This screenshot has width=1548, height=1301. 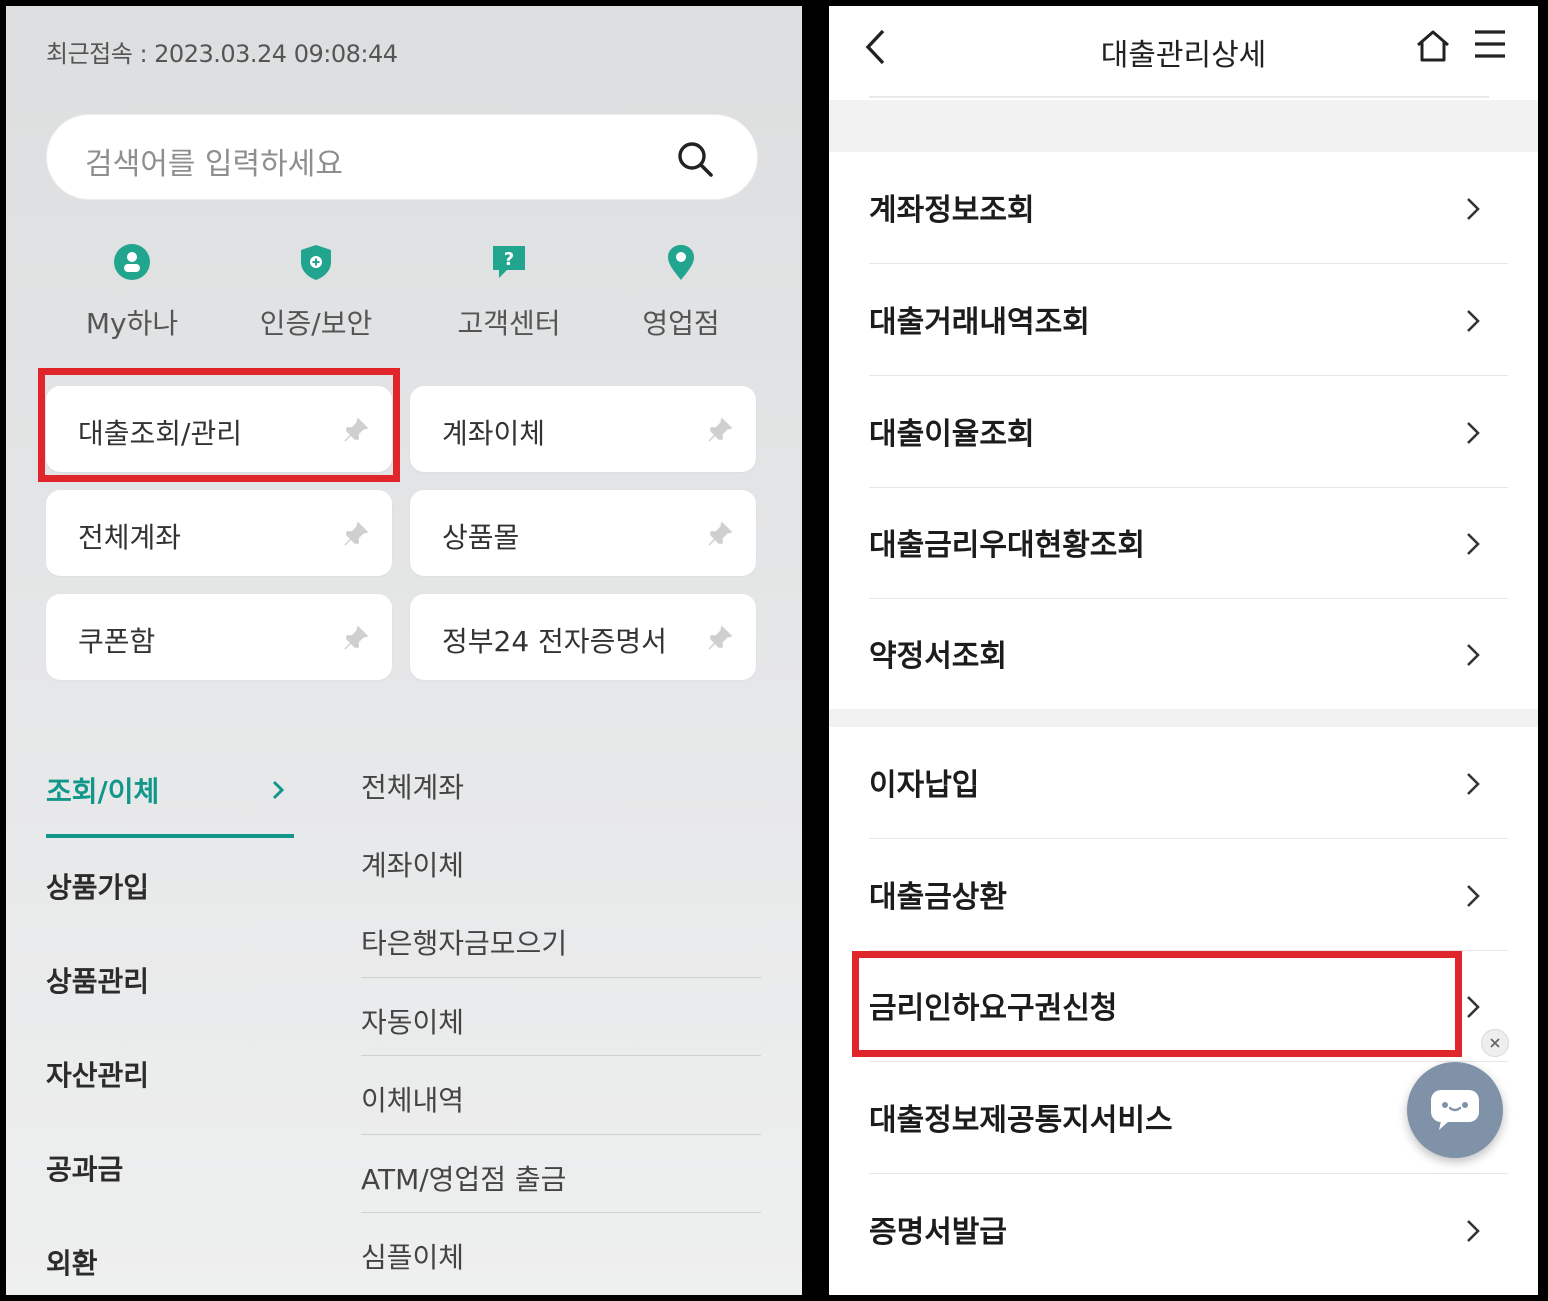 What do you see at coordinates (316, 262) in the screenshot?
I see `shield-icon` at bounding box center [316, 262].